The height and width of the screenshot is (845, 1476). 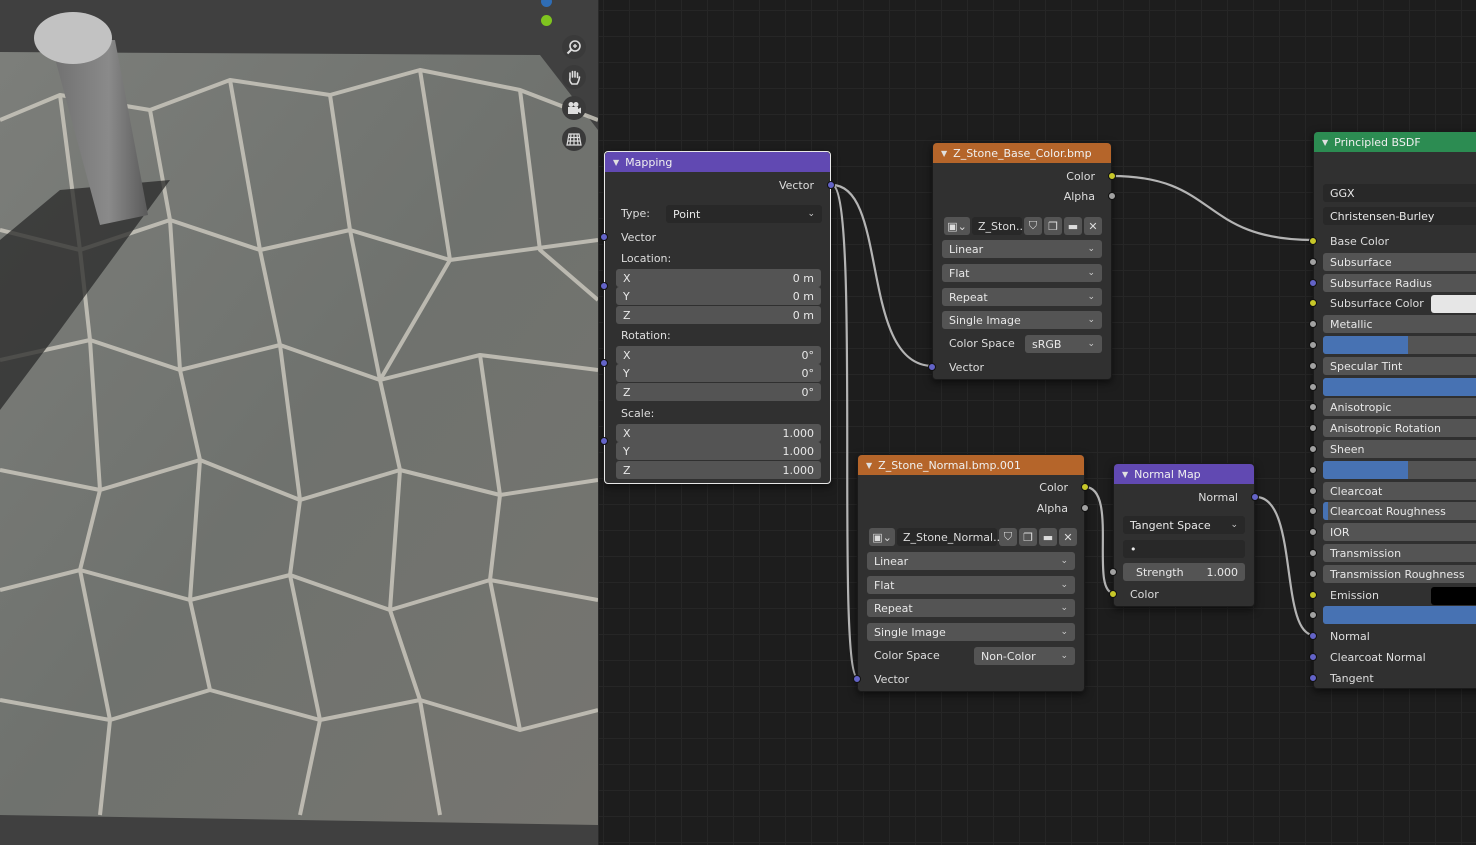 What do you see at coordinates (1399, 324) in the screenshot?
I see `metallic-input: Metallic` at bounding box center [1399, 324].